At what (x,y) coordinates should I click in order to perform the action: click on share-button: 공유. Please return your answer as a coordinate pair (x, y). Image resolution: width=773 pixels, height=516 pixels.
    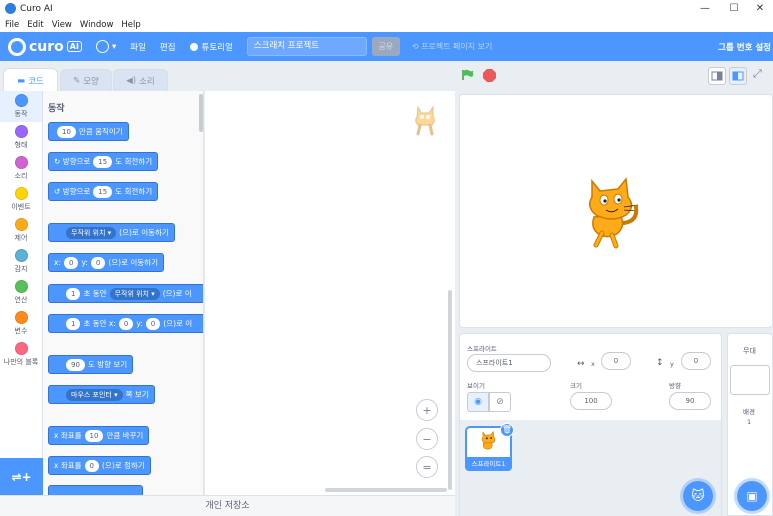
    Looking at the image, I should click on (385, 46).